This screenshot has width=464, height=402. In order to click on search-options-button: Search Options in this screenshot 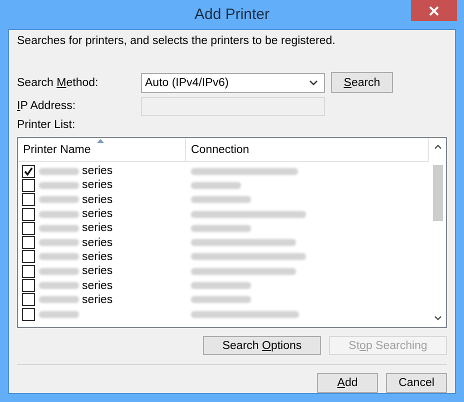, I will do `click(262, 345)`.